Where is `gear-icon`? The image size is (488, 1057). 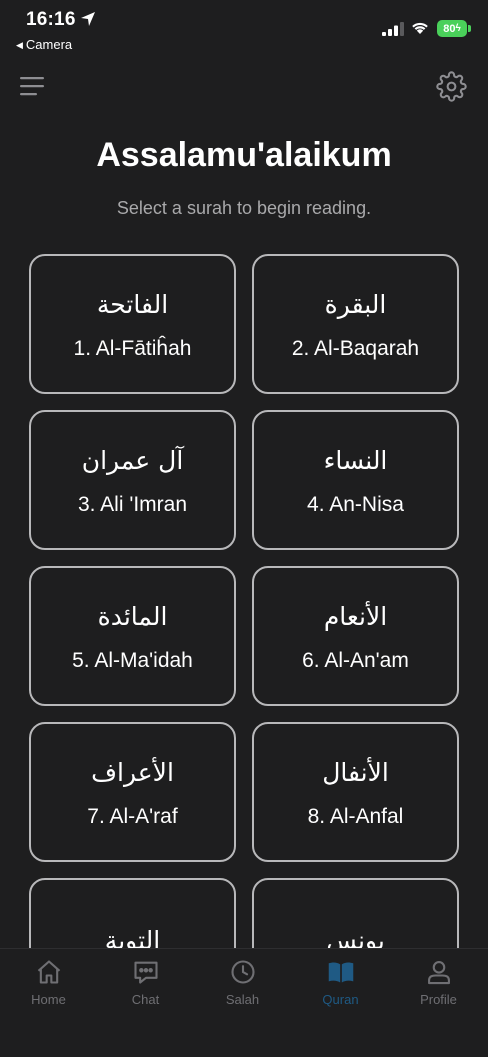
gear-icon is located at coordinates (451, 86).